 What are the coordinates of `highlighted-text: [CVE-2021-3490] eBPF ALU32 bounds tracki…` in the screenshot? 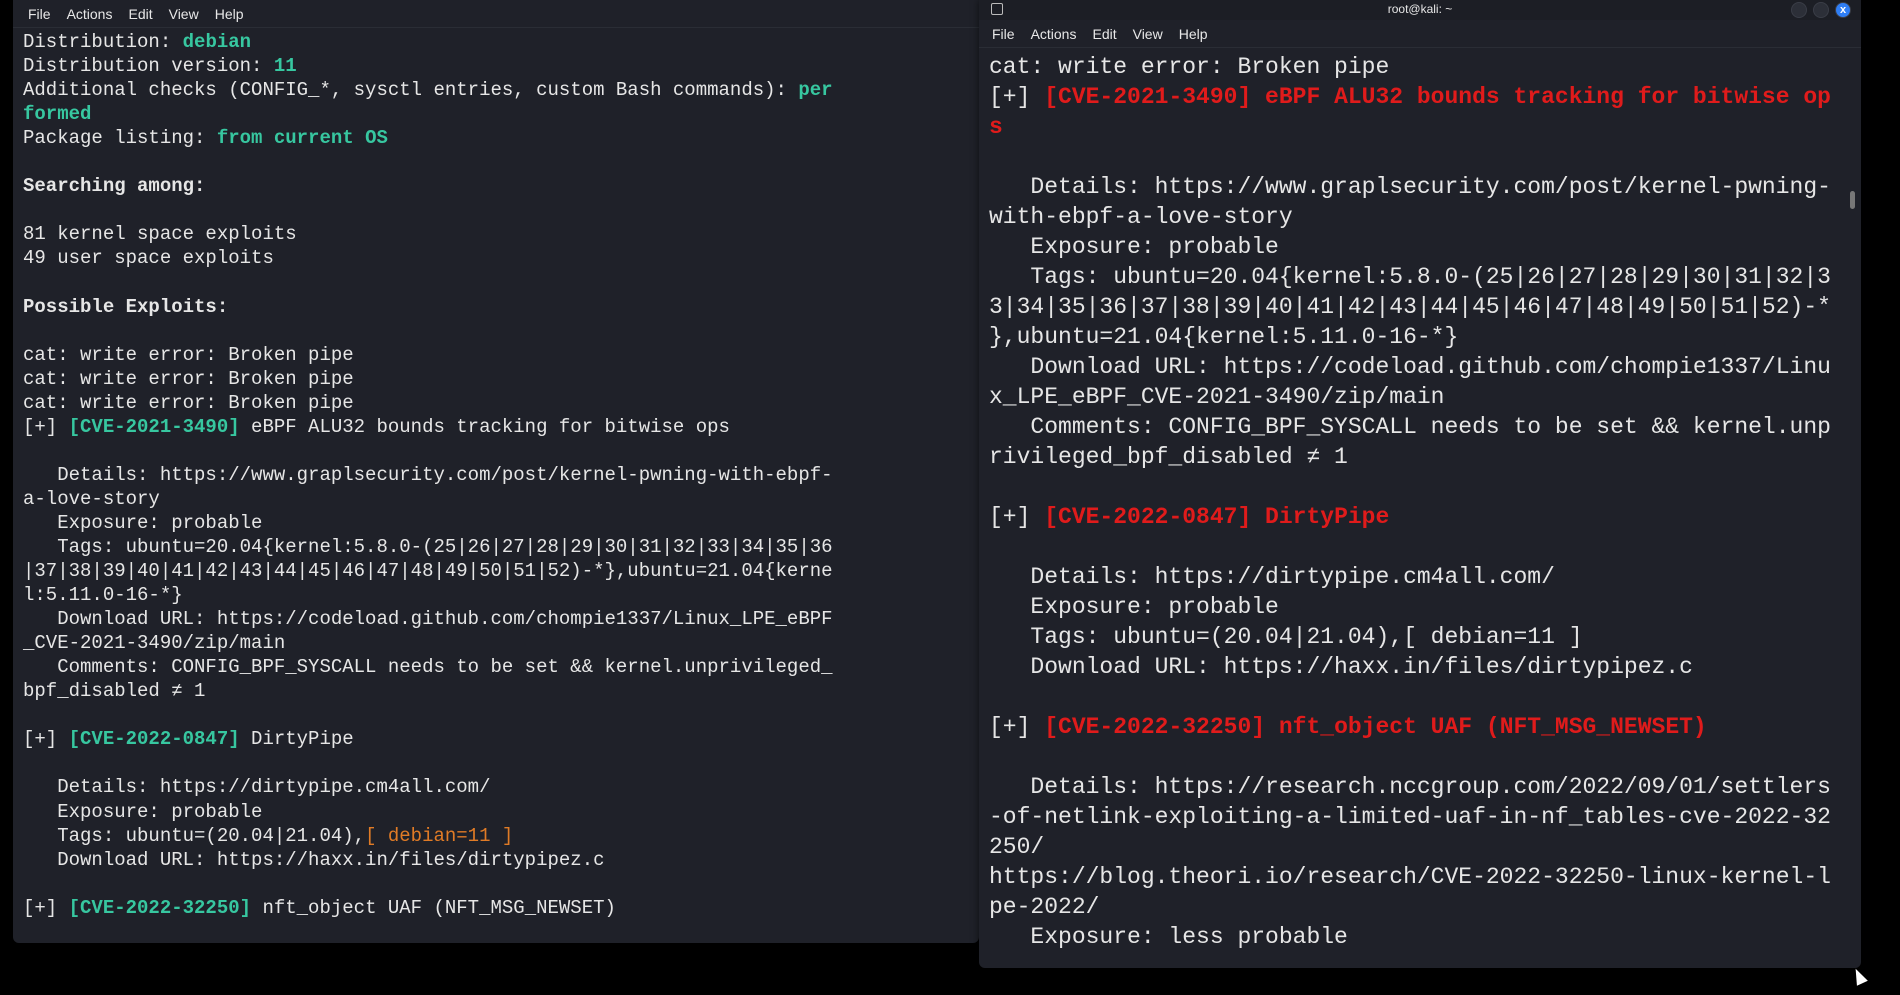 It's located at (1437, 97).